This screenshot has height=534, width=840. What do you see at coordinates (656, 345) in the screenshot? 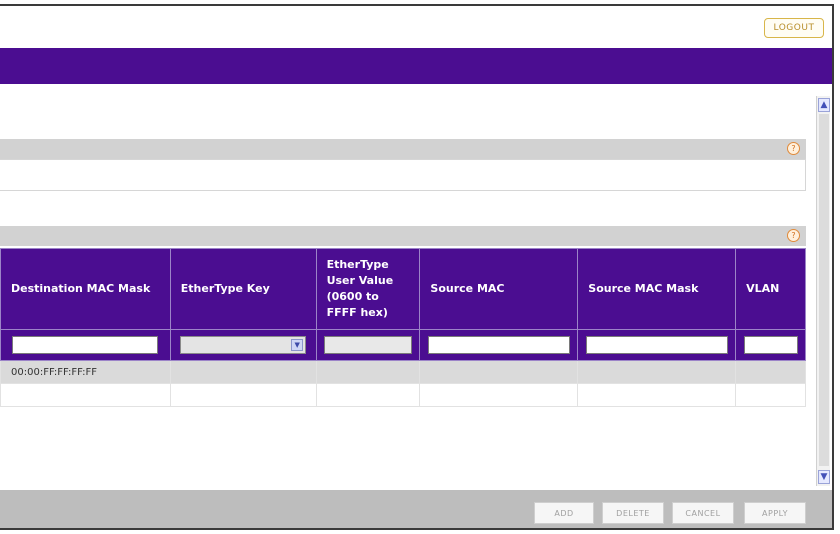
I see `source-mac-mask-input` at bounding box center [656, 345].